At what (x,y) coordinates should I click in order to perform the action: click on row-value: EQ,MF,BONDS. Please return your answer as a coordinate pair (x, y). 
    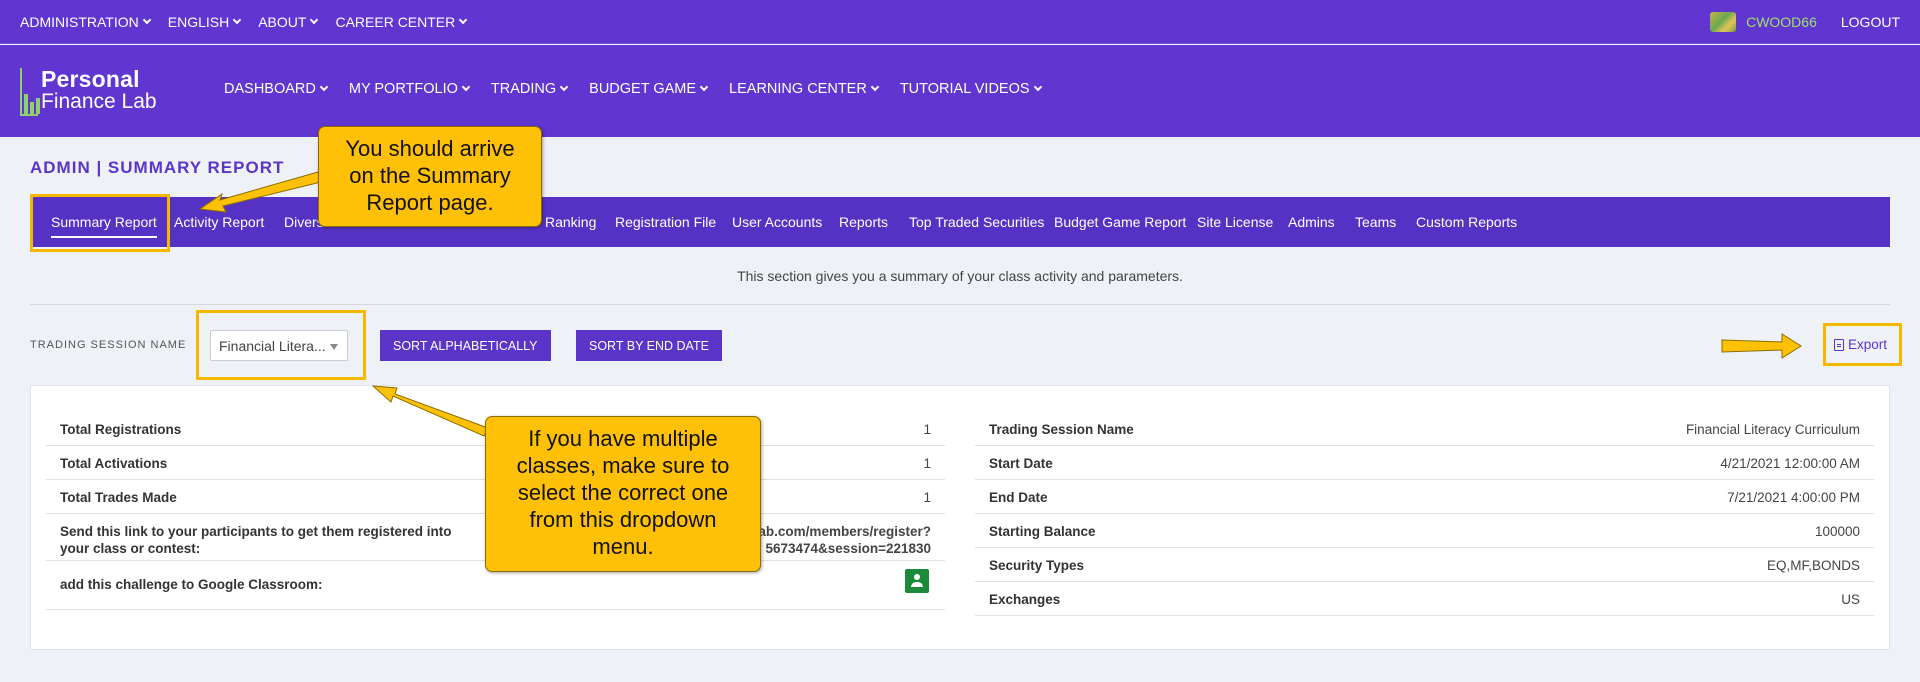
    Looking at the image, I should click on (1813, 565).